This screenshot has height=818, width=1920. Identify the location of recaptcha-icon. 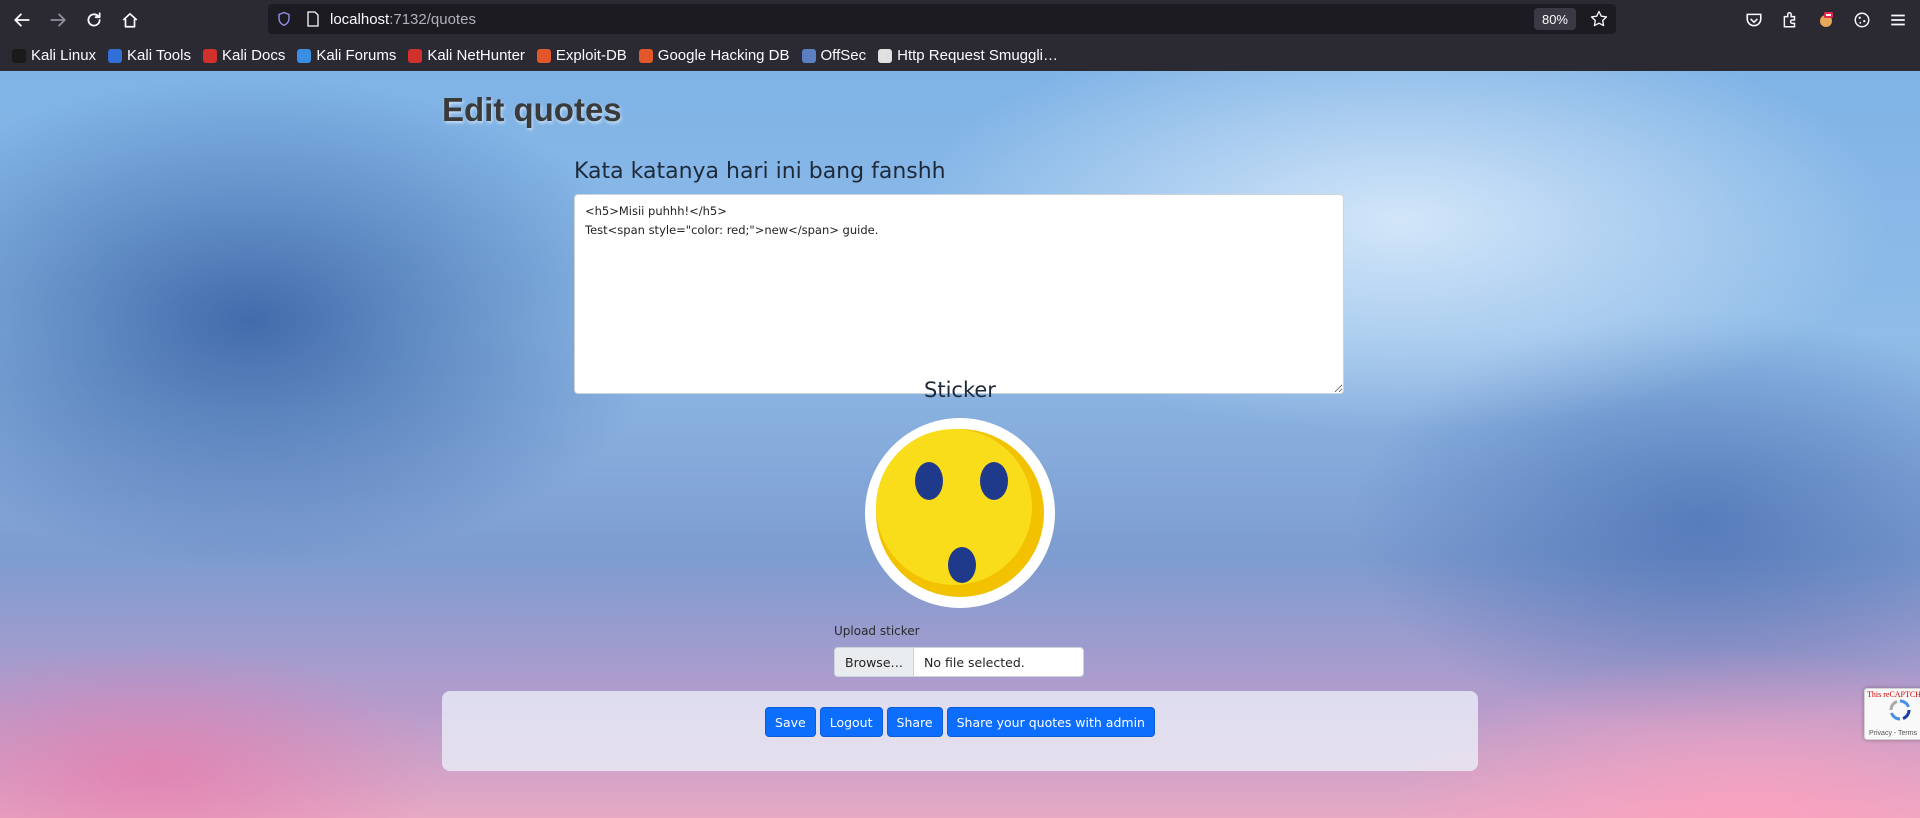
(1900, 710).